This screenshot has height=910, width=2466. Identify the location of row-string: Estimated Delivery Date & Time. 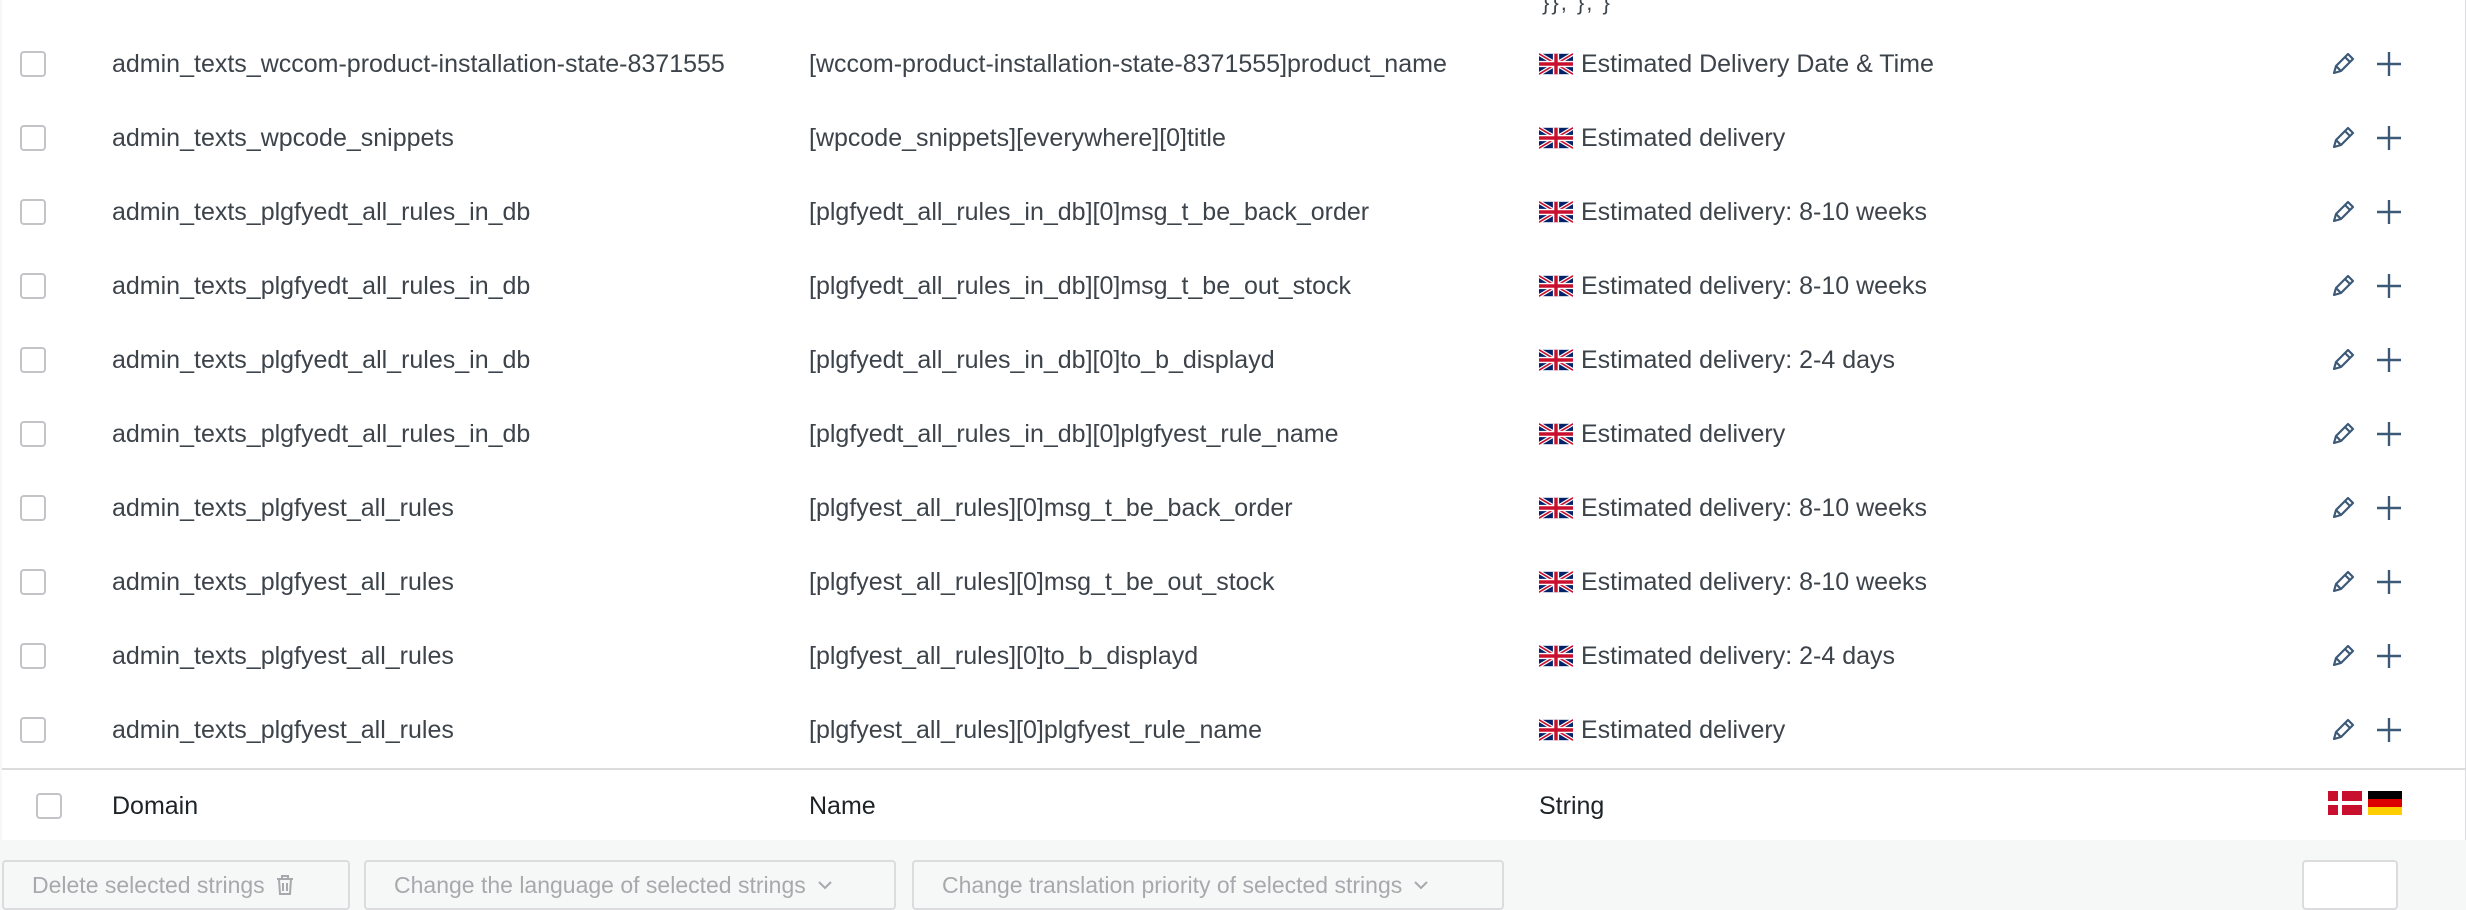
(1735, 64).